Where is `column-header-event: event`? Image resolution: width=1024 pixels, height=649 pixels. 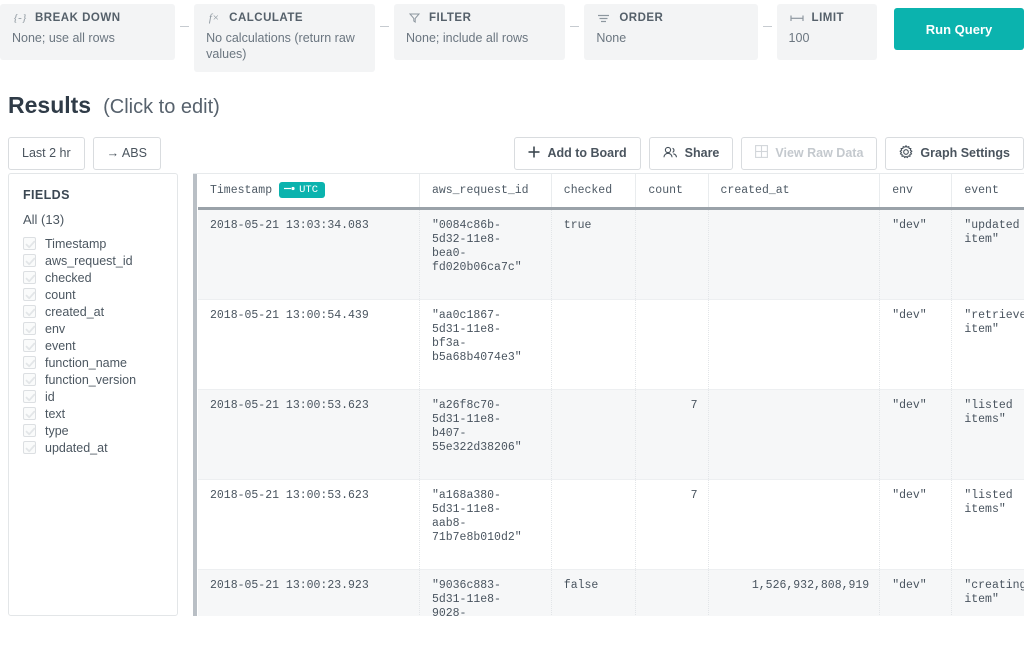 column-header-event: event is located at coordinates (987, 192).